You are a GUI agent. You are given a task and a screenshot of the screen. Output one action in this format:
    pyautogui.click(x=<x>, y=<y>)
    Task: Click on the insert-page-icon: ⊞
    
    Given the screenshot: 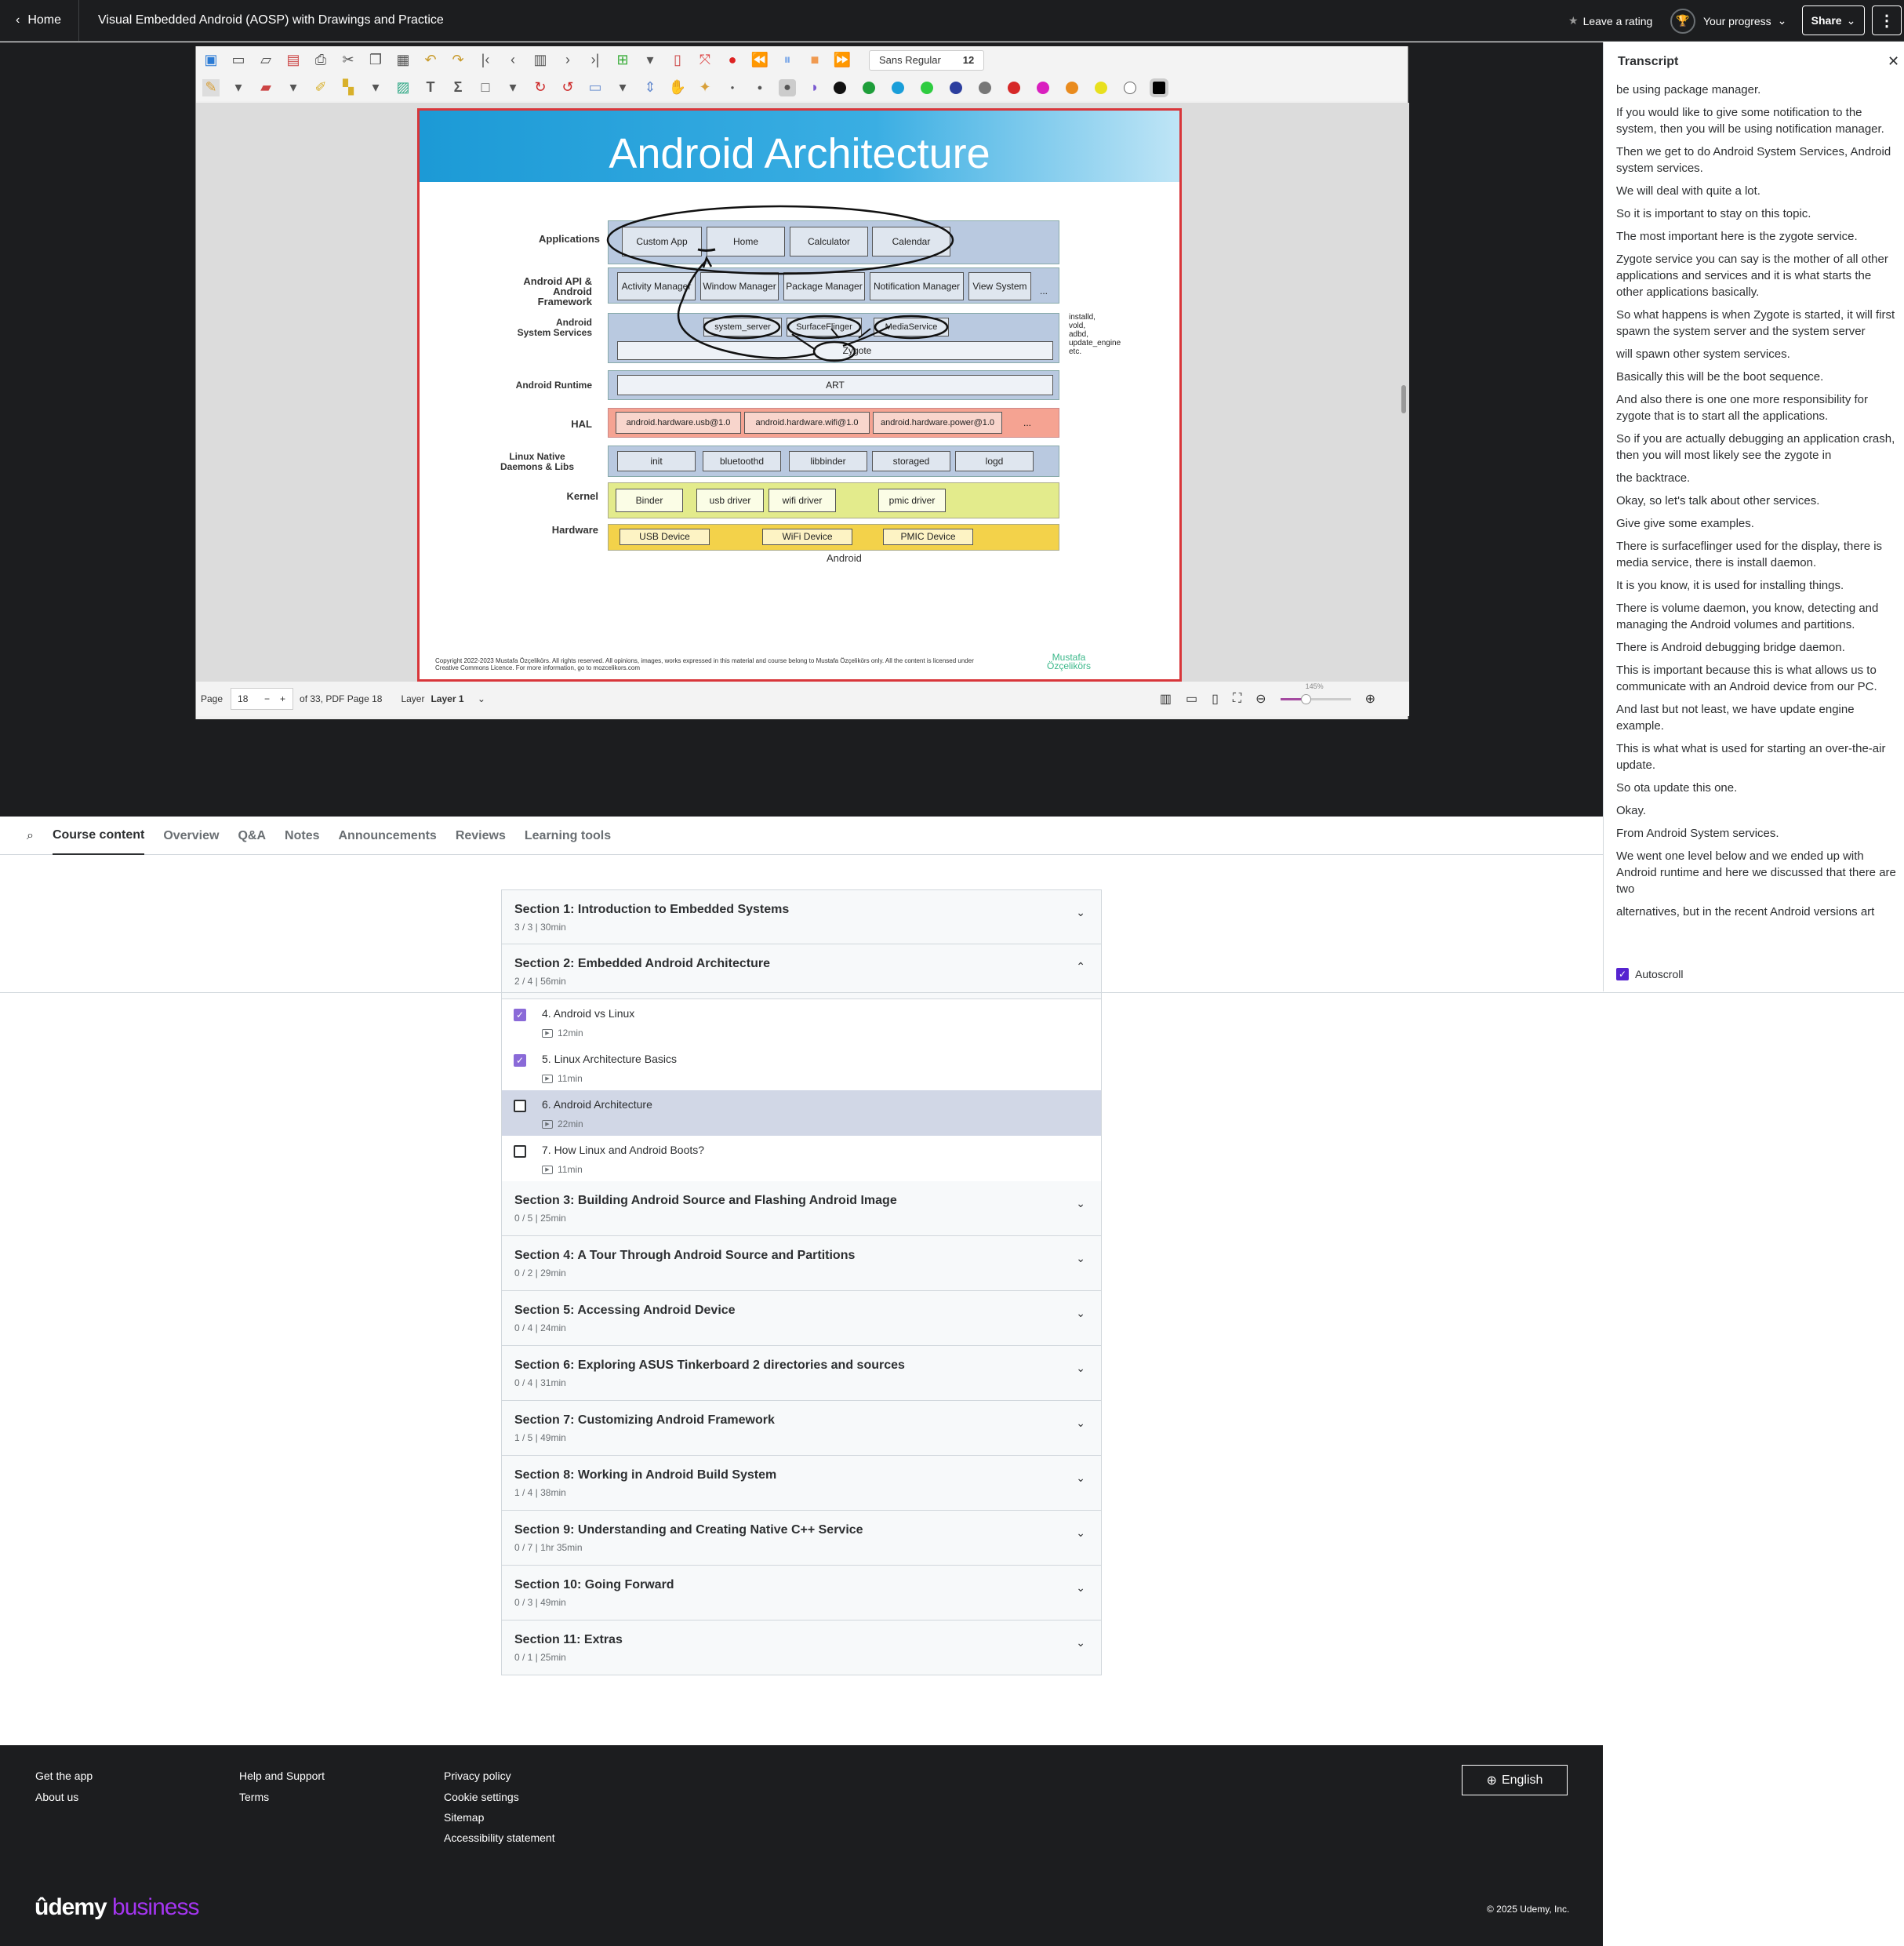 What is the action you would take?
    pyautogui.click(x=622, y=60)
    